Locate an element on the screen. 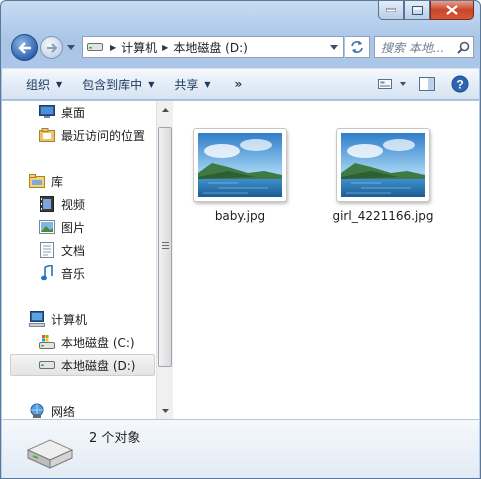 This screenshot has width=481, height=479. view-icon is located at coordinates (392, 84).